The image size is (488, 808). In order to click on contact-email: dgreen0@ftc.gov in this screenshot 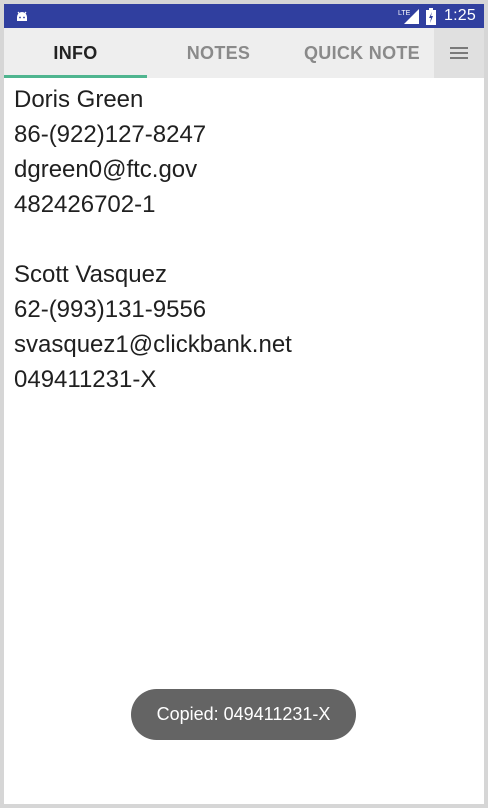, I will do `click(244, 169)`.